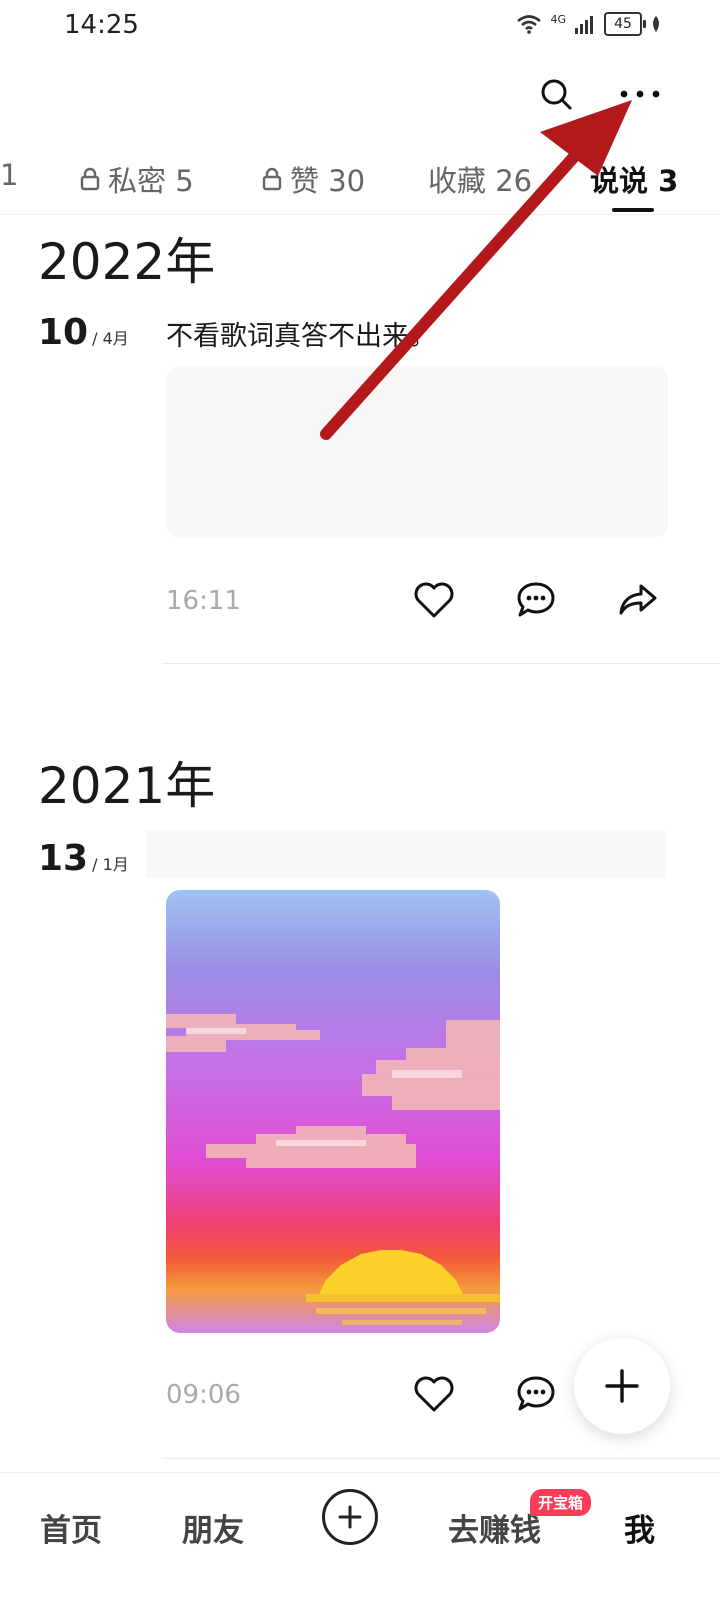 This screenshot has height=1601, width=720. Describe the element at coordinates (110, 338) in the screenshot. I see `post-month: / 4月` at that location.